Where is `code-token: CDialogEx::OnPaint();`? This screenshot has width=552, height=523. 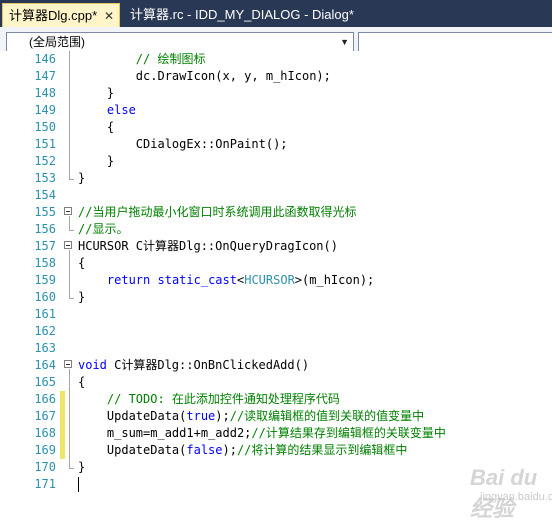 code-token: CDialogEx::OnPaint(); is located at coordinates (183, 144).